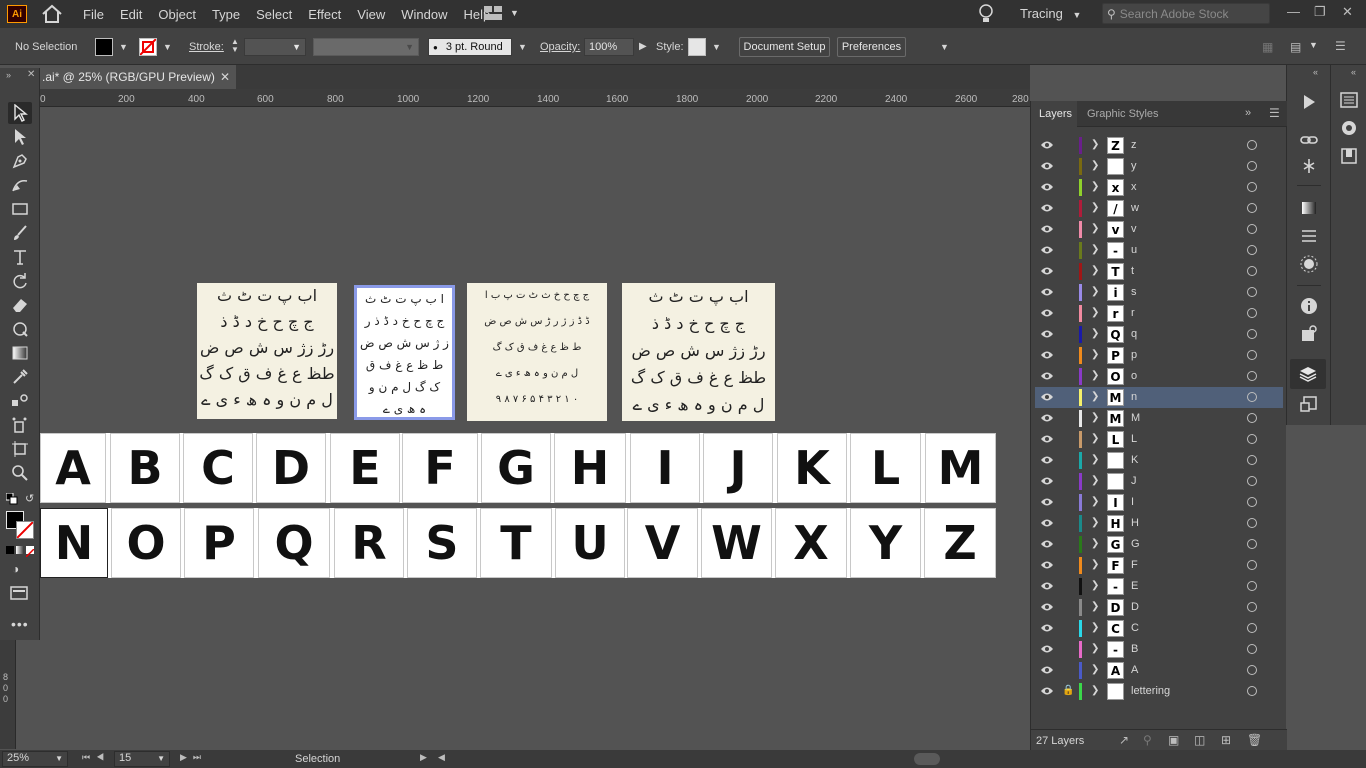  I want to click on restore-button: ❐, so click(1320, 12).